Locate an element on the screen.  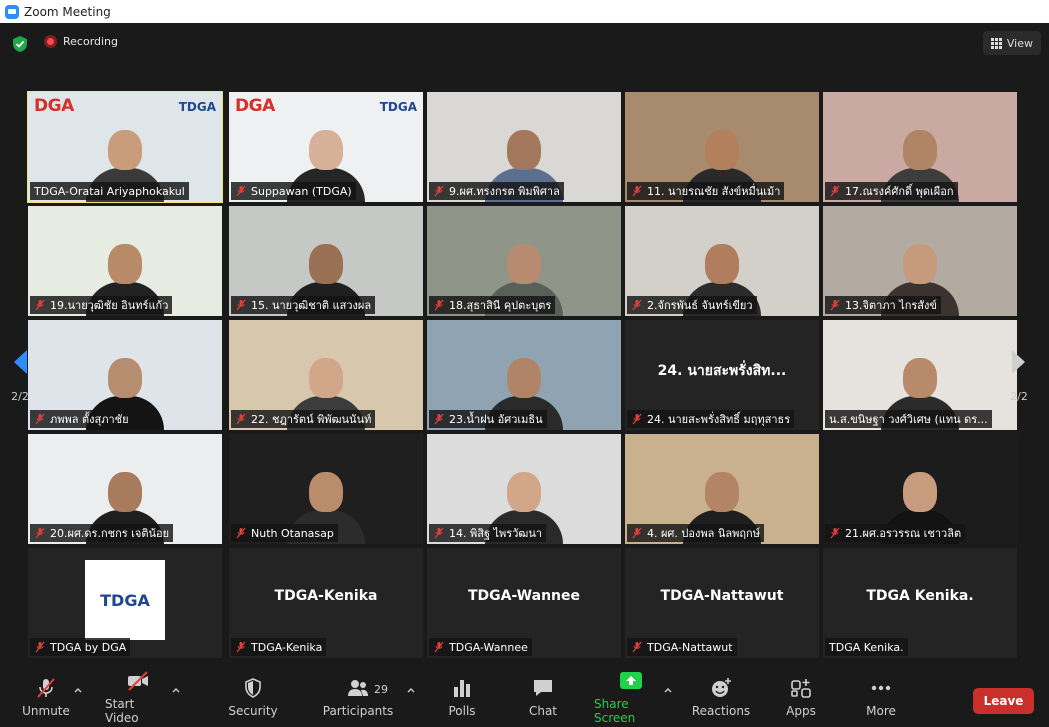
polls-button: Polls is located at coordinates (462, 697).